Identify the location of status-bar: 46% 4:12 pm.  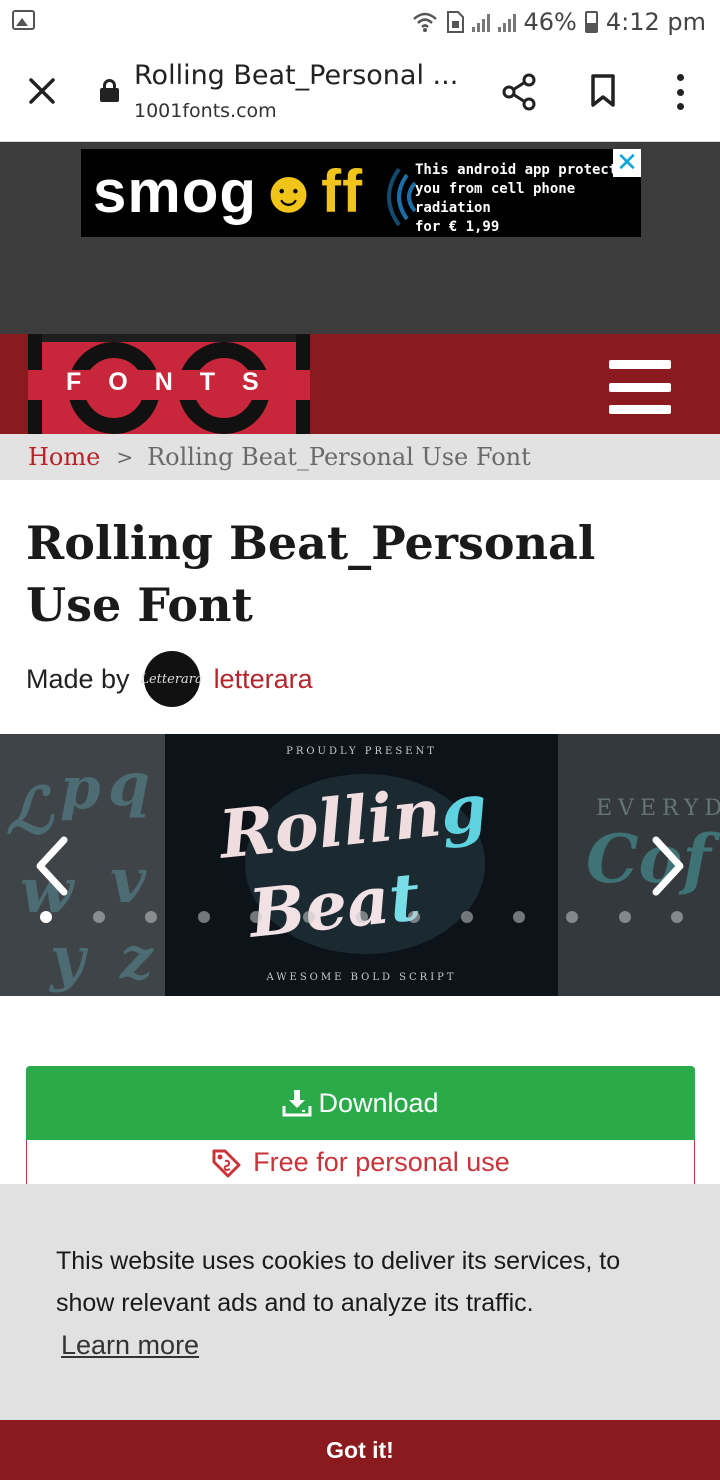
(360, 22).